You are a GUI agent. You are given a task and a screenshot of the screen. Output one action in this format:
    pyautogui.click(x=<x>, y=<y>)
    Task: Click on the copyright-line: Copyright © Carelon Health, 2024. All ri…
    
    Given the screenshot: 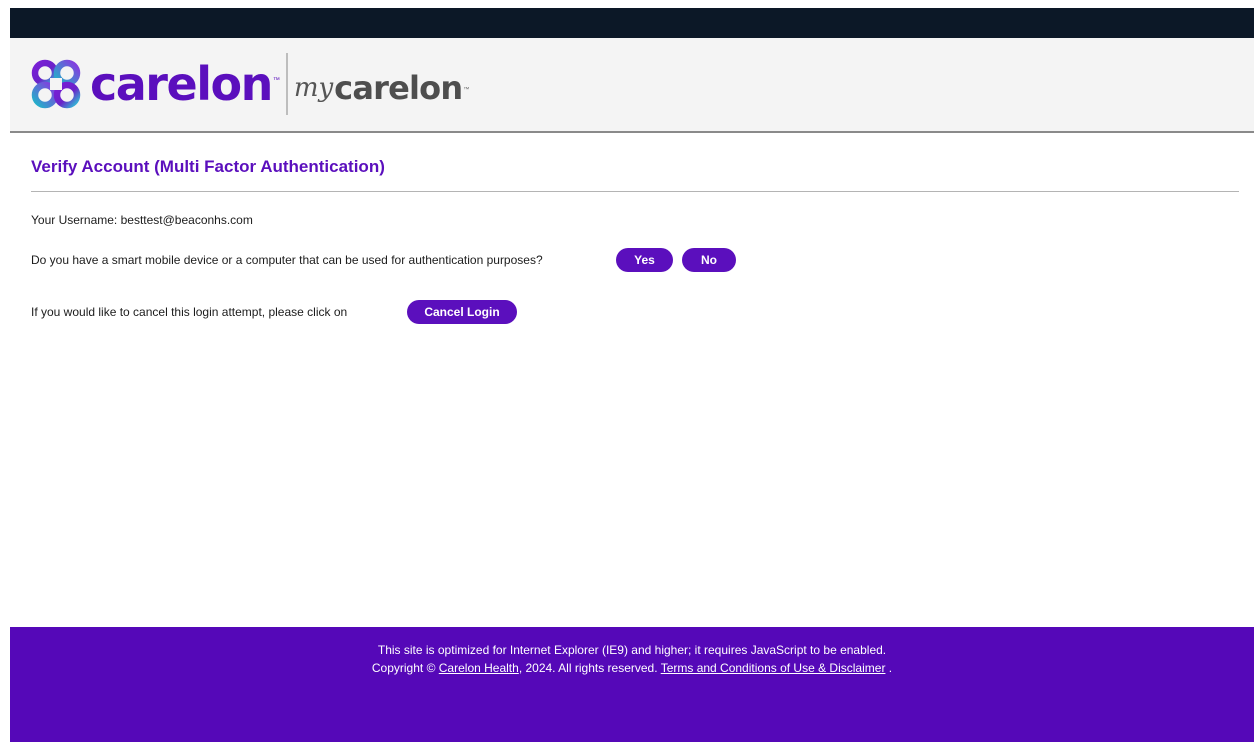 What is the action you would take?
    pyautogui.click(x=632, y=668)
    